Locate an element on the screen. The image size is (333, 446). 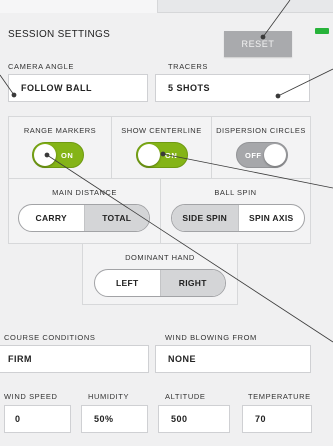
humidity-label: HUMIDITY is located at coordinates (109, 396).